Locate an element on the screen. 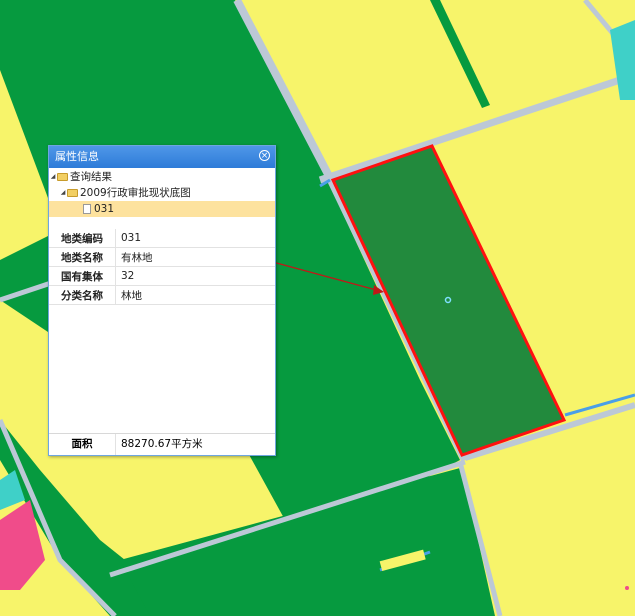 The image size is (635, 616). panel-title: 属性信息 is located at coordinates (77, 156).